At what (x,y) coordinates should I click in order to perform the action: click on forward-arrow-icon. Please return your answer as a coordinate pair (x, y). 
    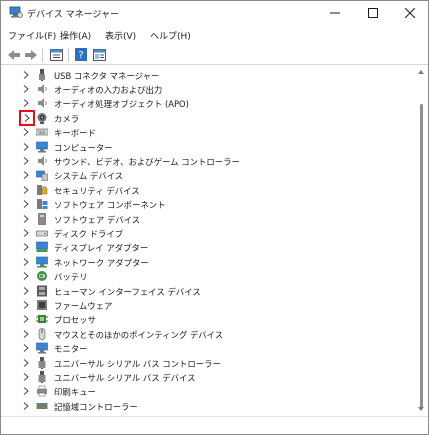
    Looking at the image, I should click on (31, 54).